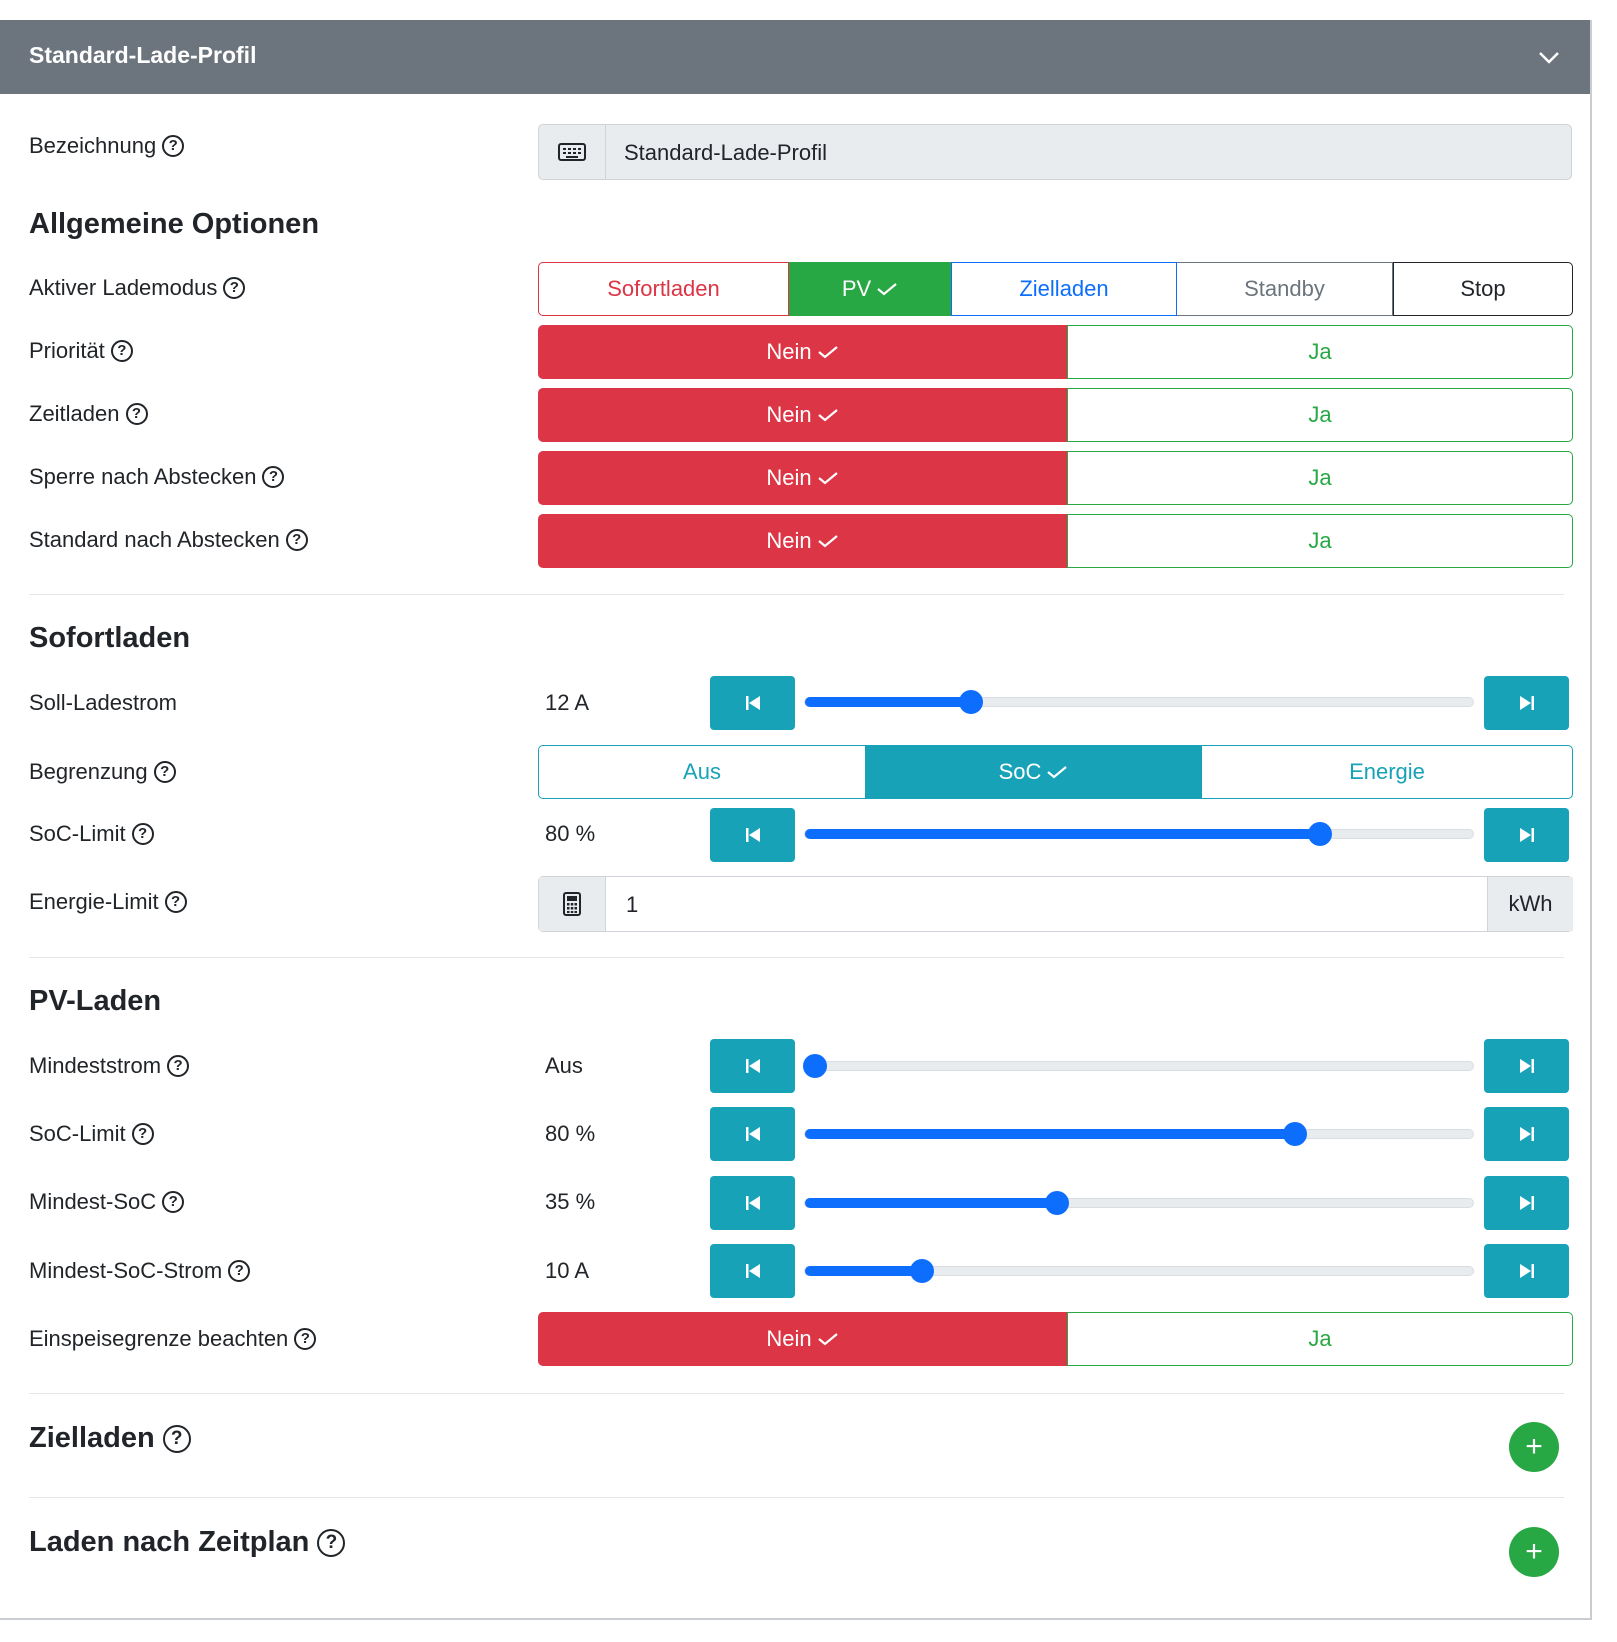 This screenshot has height=1642, width=1617. I want to click on name-value: Standard-Lade-Profil, so click(726, 152).